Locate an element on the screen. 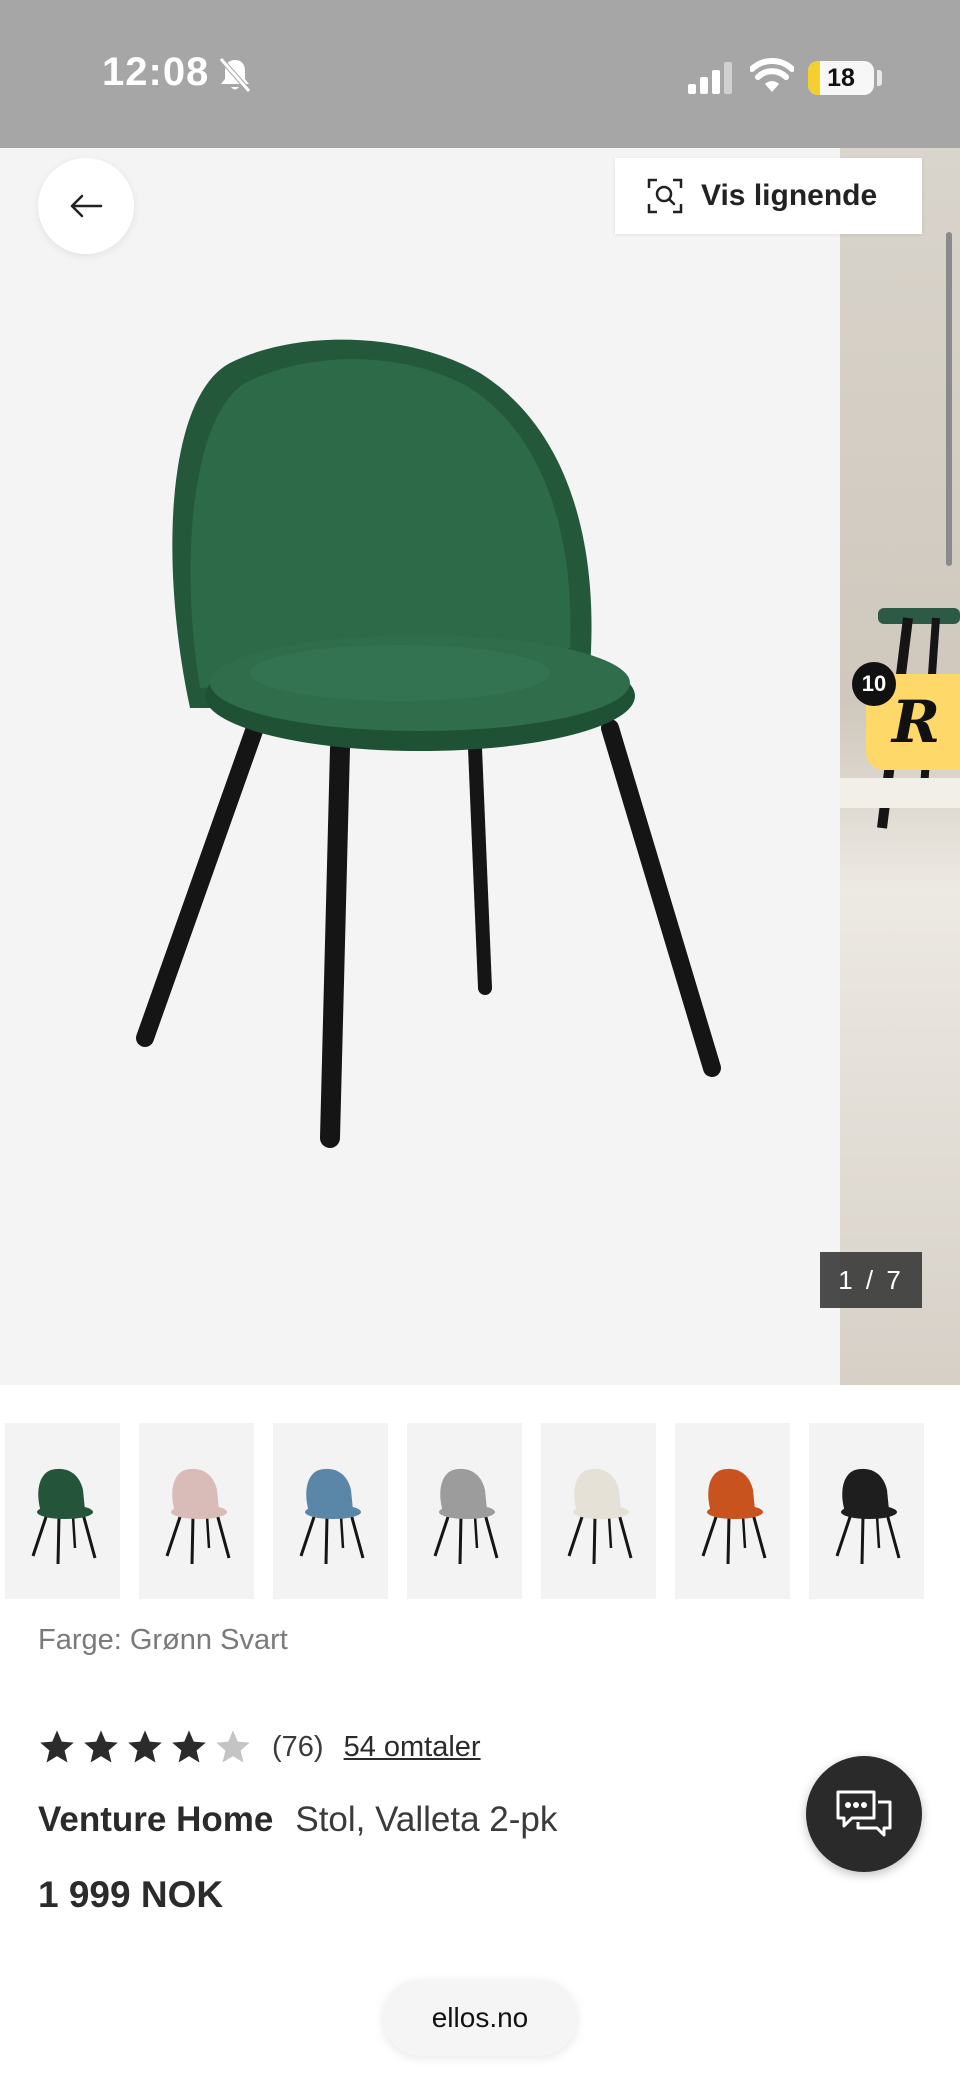  image-pager: 1 / 7 is located at coordinates (871, 1280).